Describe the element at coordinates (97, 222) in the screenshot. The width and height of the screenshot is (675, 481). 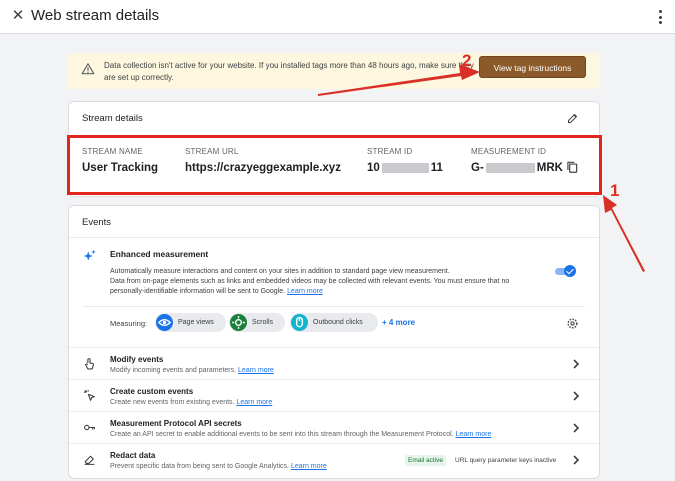
I see `events-title: Events` at that location.